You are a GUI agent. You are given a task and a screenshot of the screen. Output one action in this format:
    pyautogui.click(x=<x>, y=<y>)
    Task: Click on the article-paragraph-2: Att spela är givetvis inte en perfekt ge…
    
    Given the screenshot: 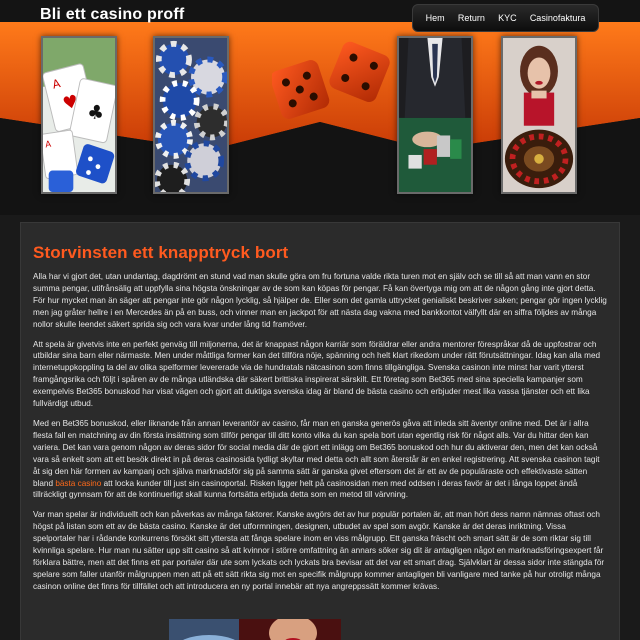 What is the action you would take?
    pyautogui.click(x=317, y=374)
    